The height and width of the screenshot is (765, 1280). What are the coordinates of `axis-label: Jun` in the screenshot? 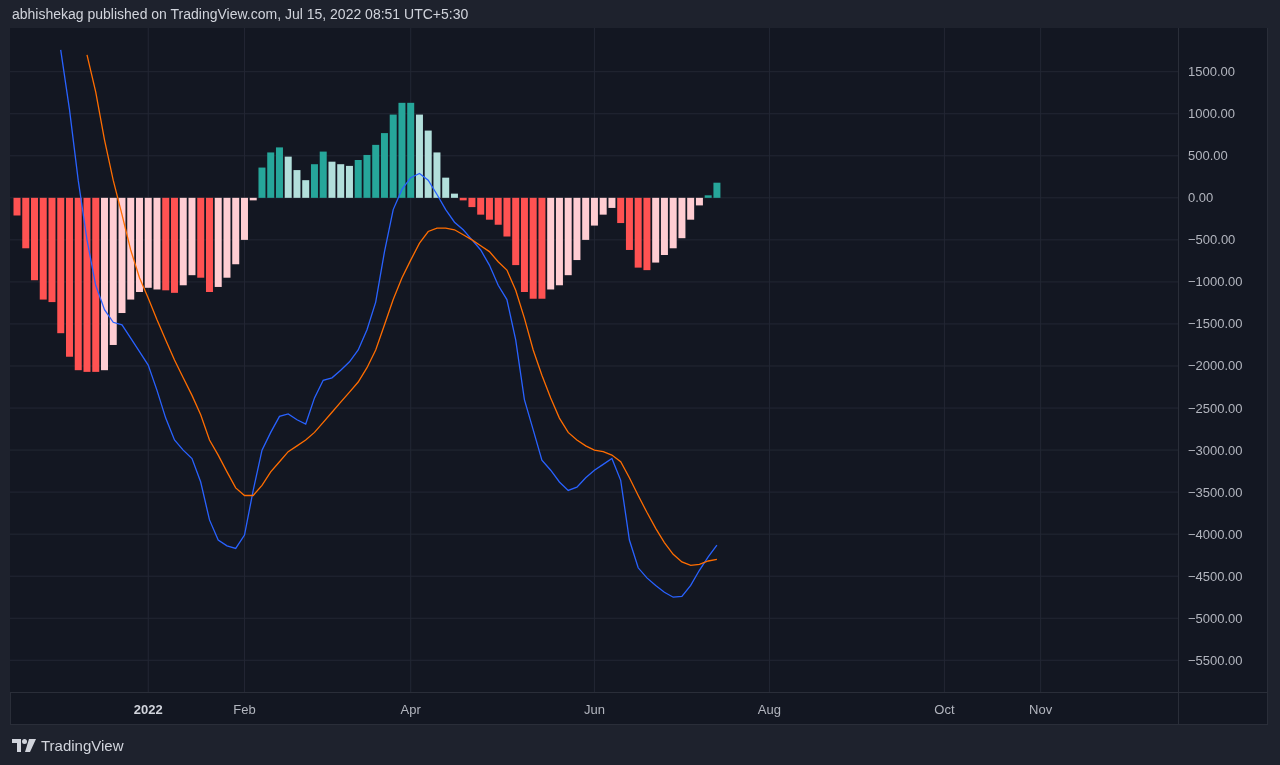 It's located at (594, 709).